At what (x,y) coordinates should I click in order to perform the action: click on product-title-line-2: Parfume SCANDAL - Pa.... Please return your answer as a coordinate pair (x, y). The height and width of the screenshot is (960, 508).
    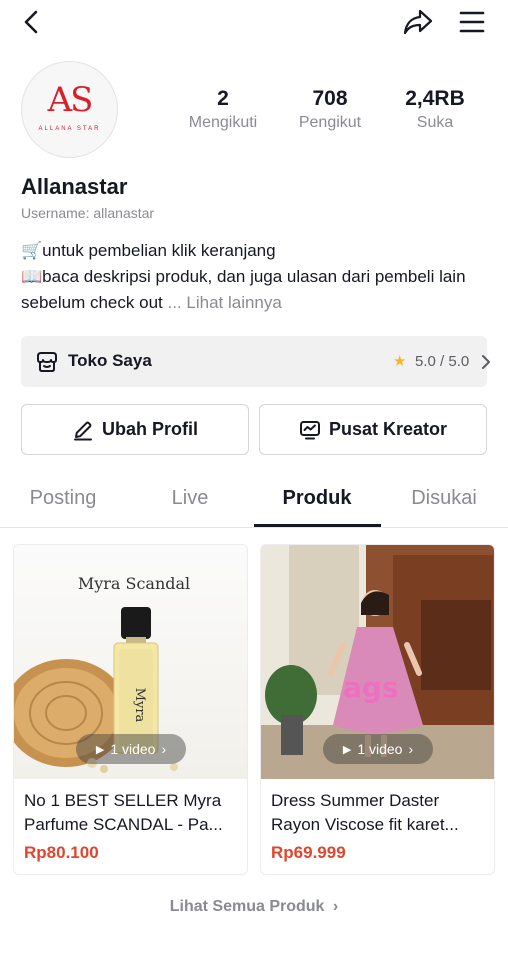
    Looking at the image, I should click on (123, 824).